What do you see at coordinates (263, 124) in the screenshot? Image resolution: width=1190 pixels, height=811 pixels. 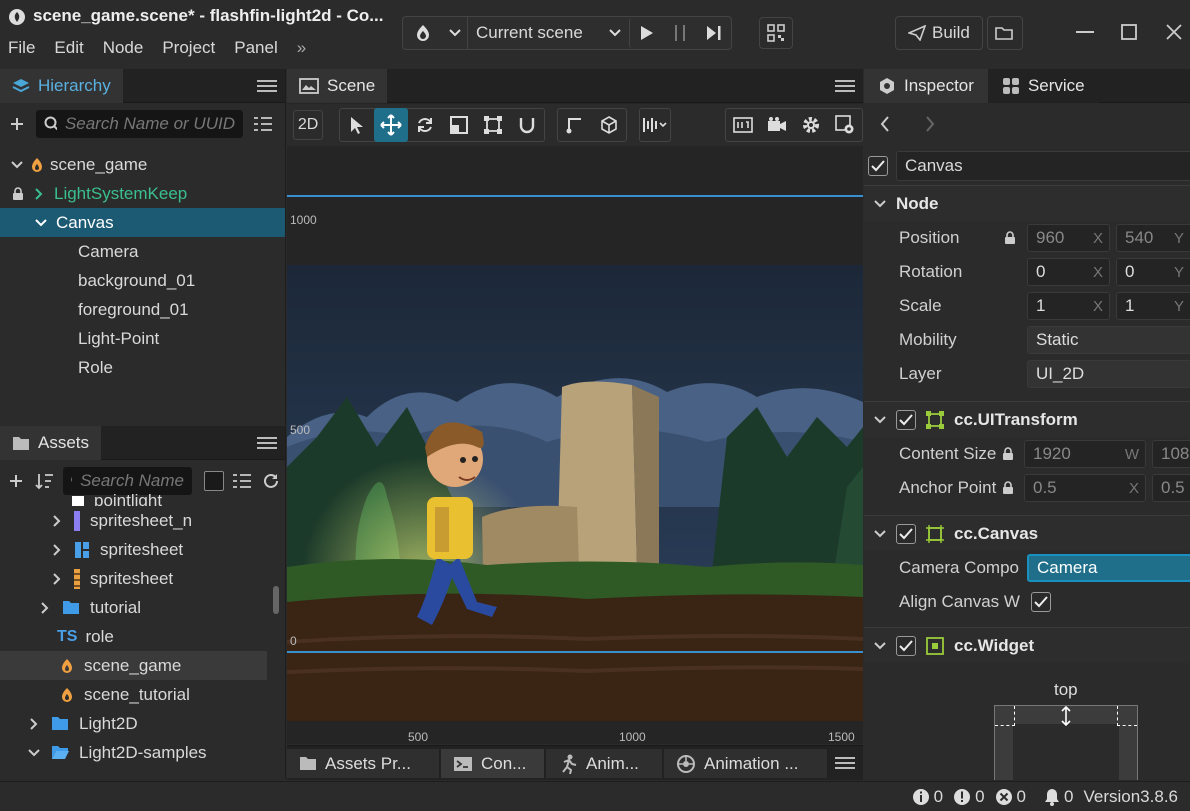 I see `sort-list-icon` at bounding box center [263, 124].